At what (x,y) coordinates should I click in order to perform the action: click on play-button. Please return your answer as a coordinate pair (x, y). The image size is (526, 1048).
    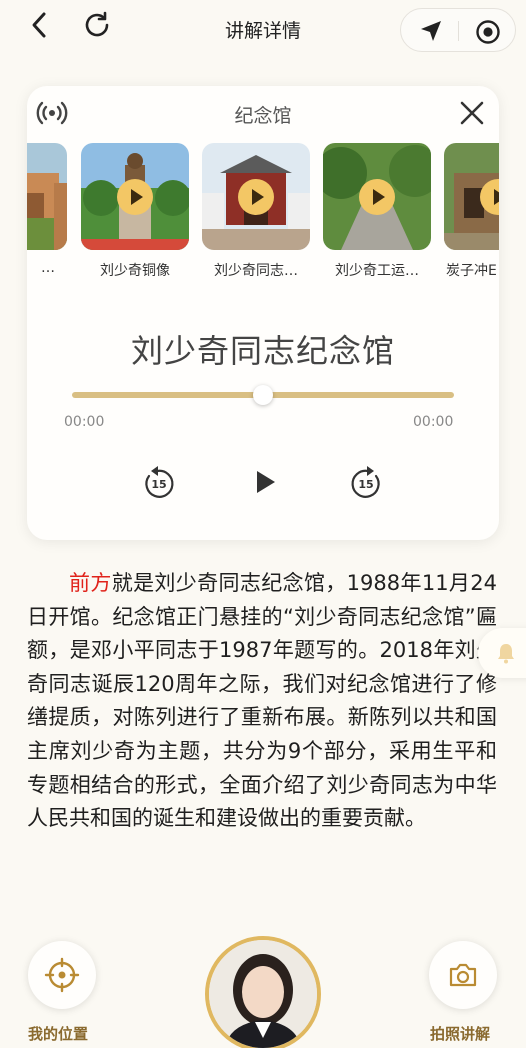
    Looking at the image, I should click on (265, 482).